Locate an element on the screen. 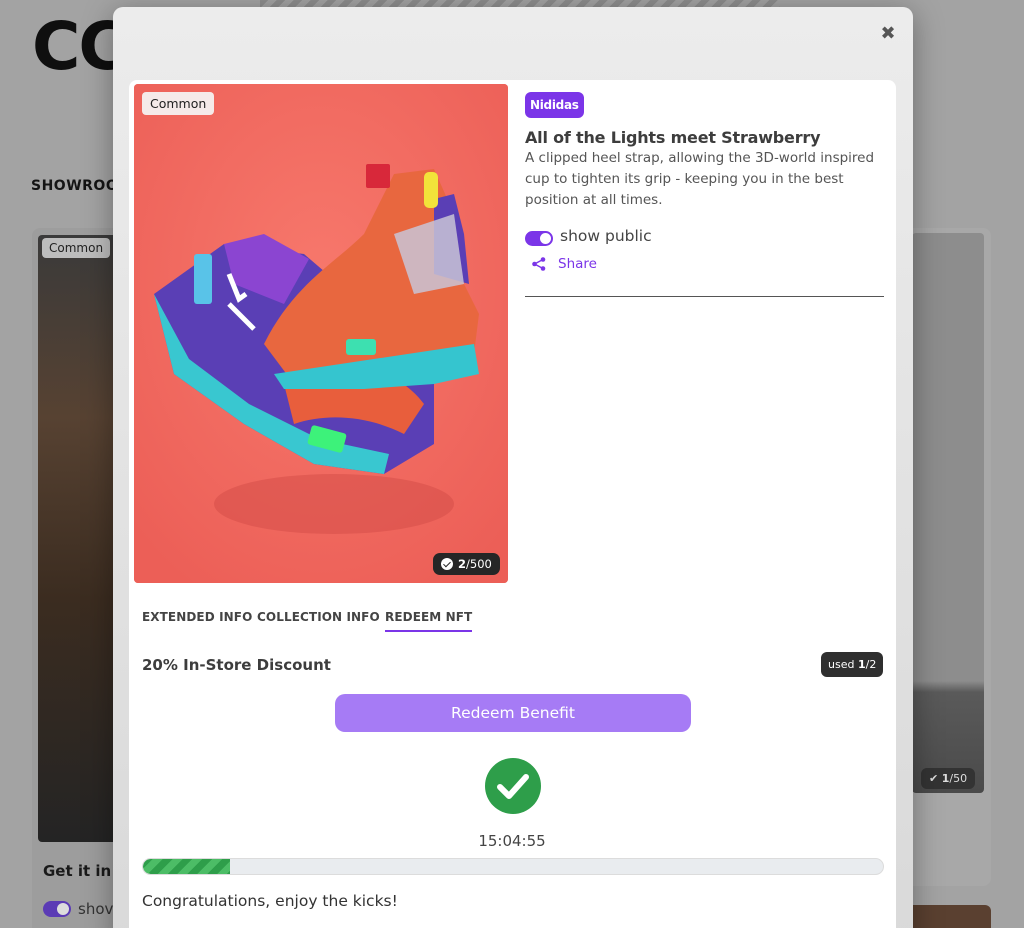 Image resolution: width=1024 pixels, height=928 pixels. background-card-title: Get it in! is located at coordinates (81, 871).